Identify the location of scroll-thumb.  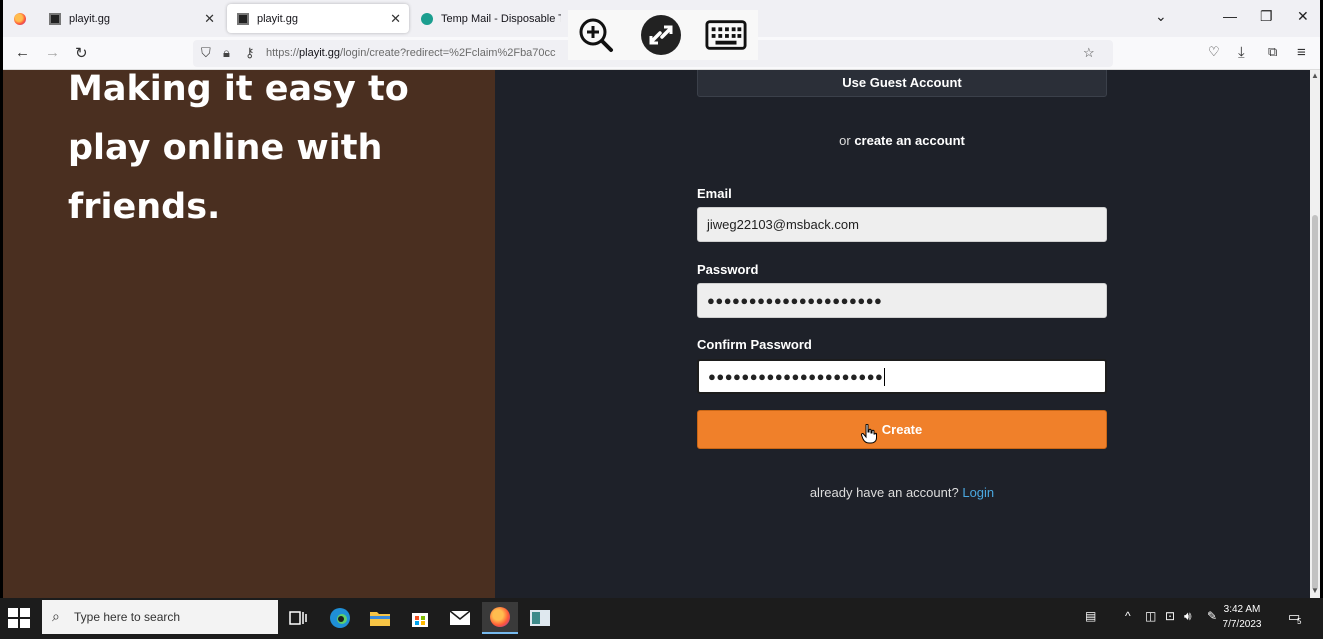
(1315, 402).